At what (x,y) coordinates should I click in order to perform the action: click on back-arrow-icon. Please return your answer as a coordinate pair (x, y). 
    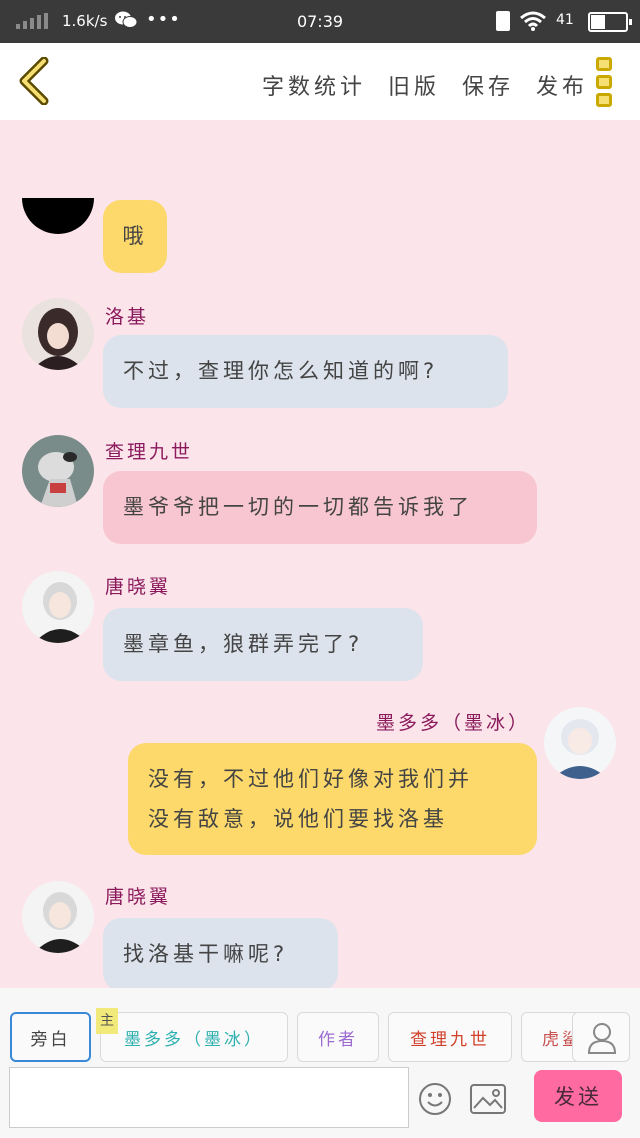
    Looking at the image, I should click on (34, 81).